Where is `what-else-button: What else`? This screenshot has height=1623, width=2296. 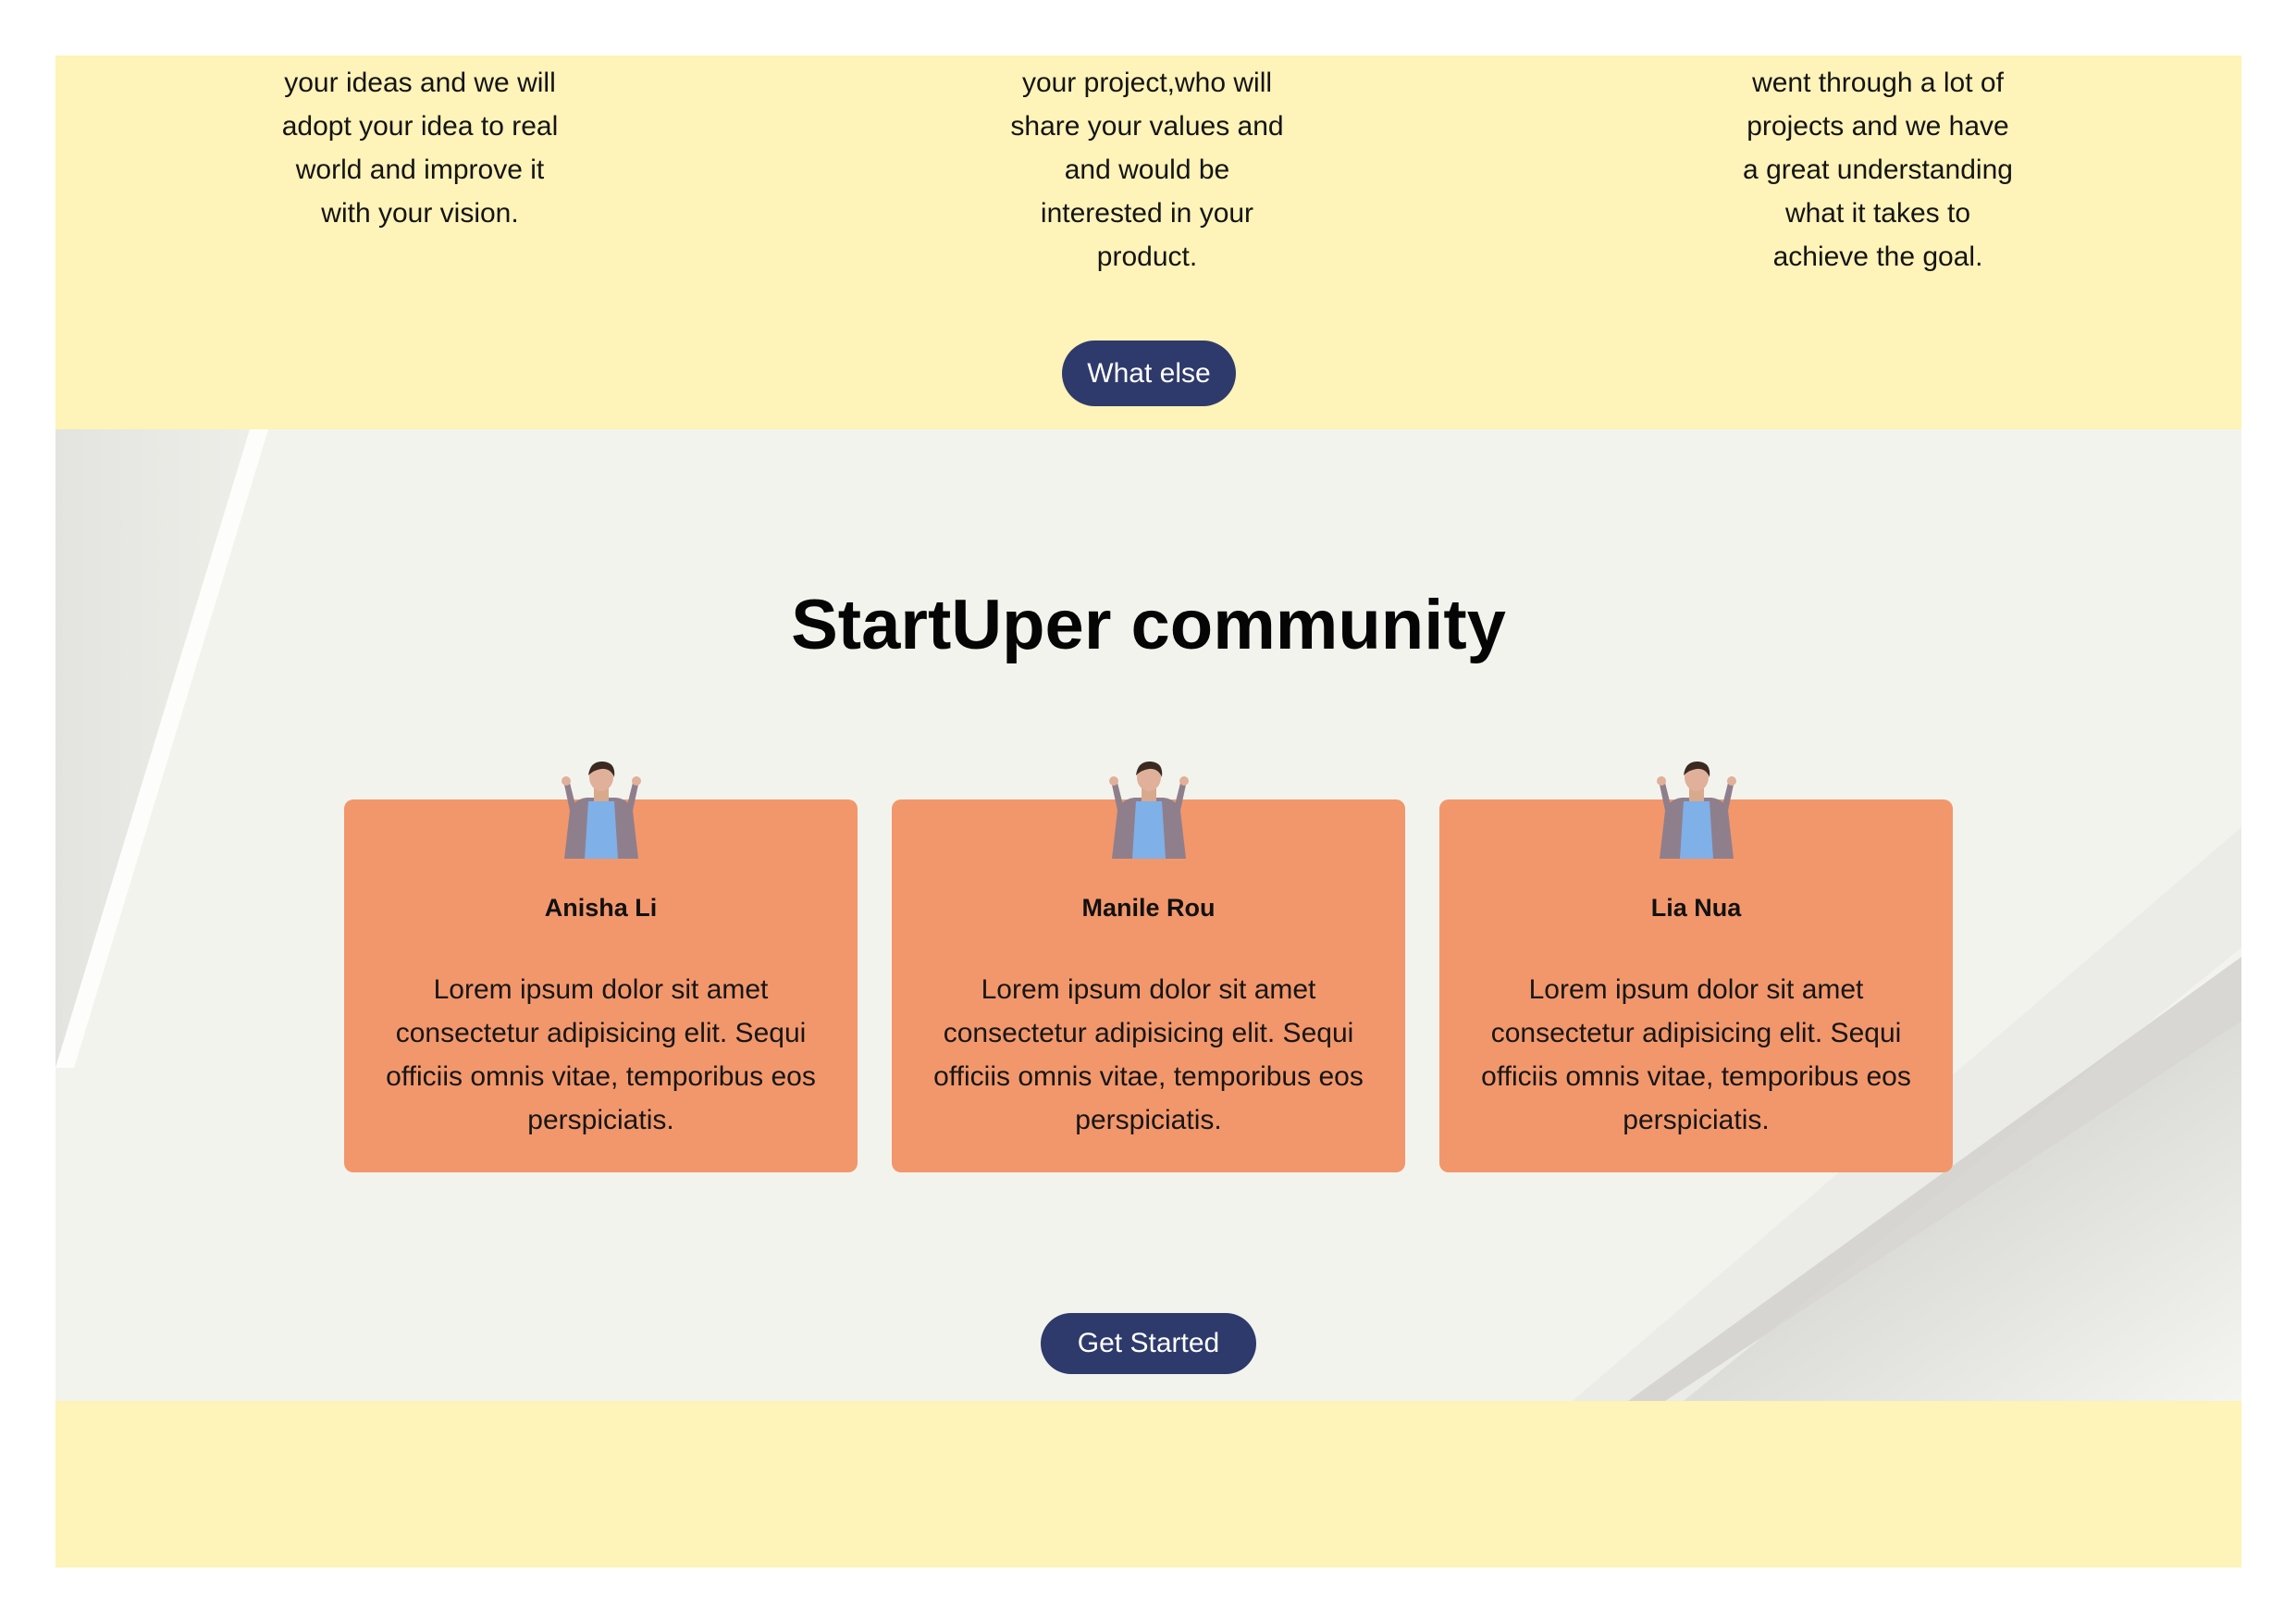
what-else-button: What else is located at coordinates (1149, 373).